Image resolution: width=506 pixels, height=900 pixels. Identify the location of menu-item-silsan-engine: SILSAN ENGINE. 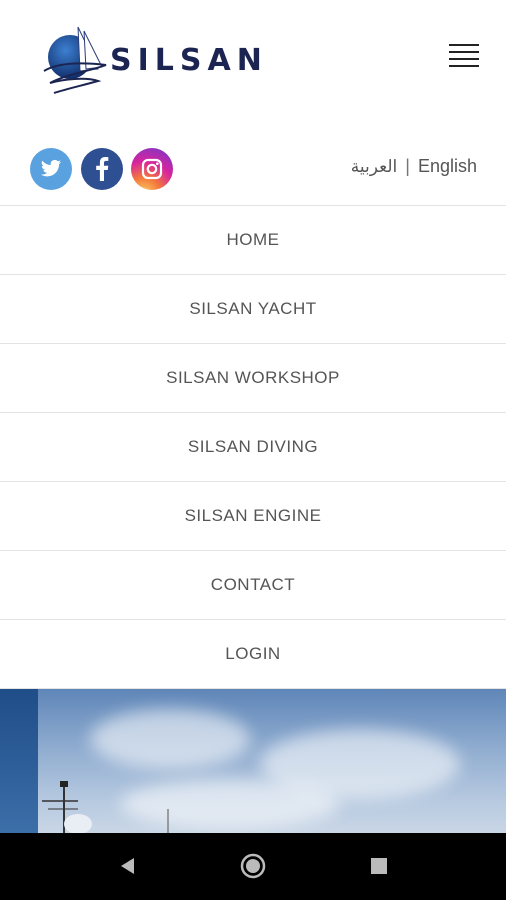
(253, 515).